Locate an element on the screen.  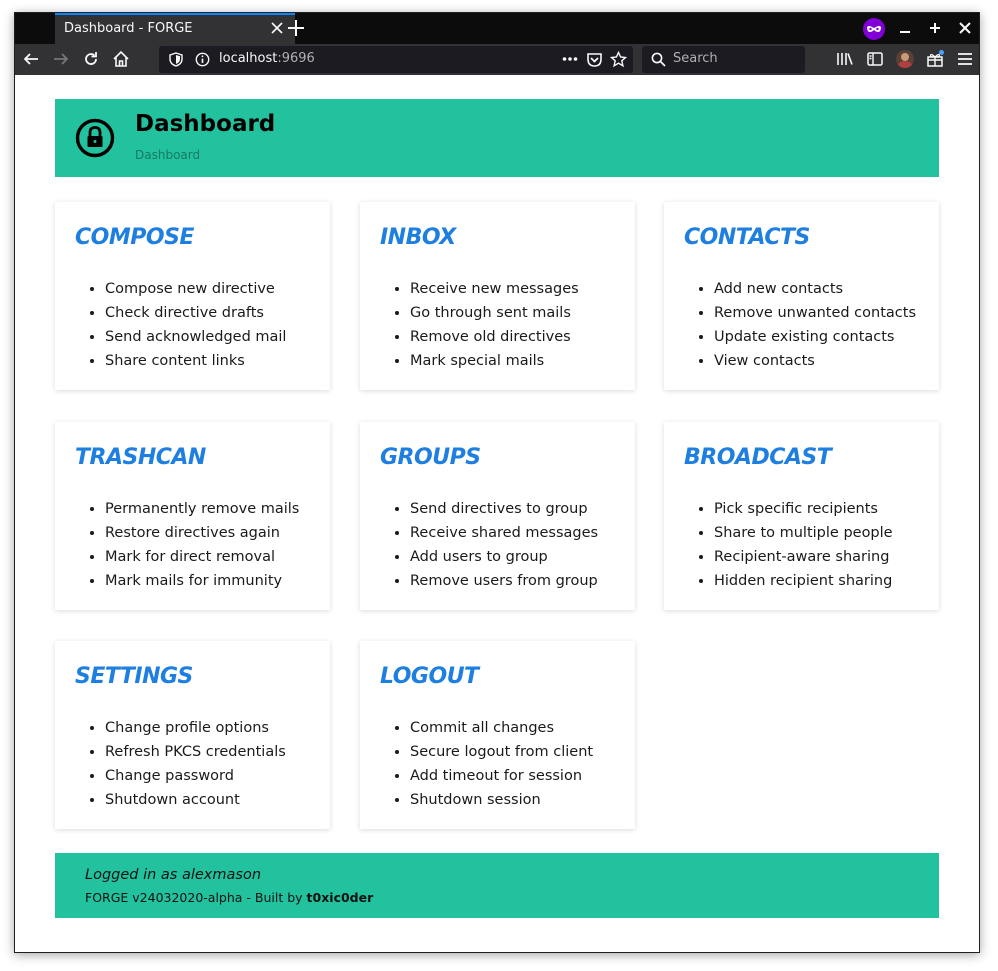
back-icon is located at coordinates (31, 59).